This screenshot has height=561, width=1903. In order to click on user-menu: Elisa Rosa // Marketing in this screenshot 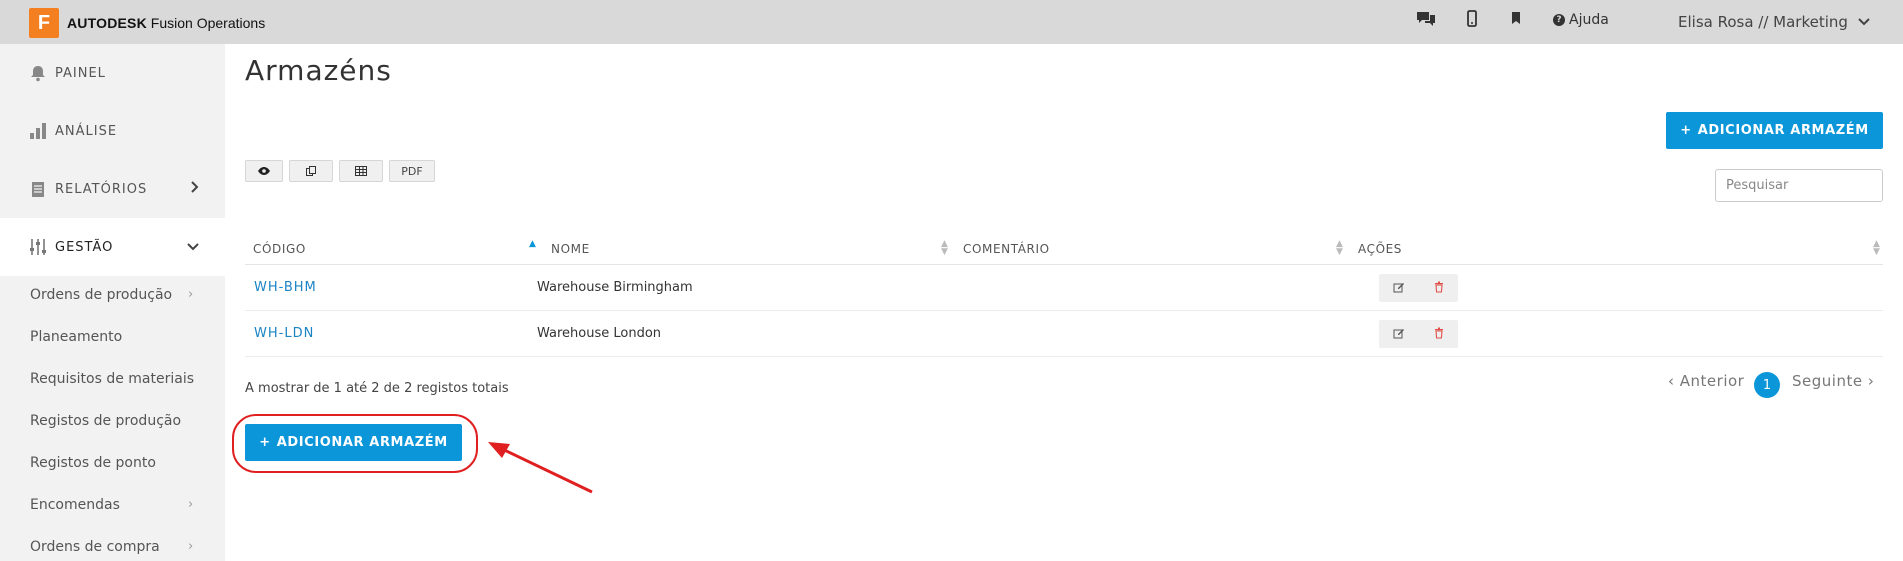, I will do `click(1774, 22)`.